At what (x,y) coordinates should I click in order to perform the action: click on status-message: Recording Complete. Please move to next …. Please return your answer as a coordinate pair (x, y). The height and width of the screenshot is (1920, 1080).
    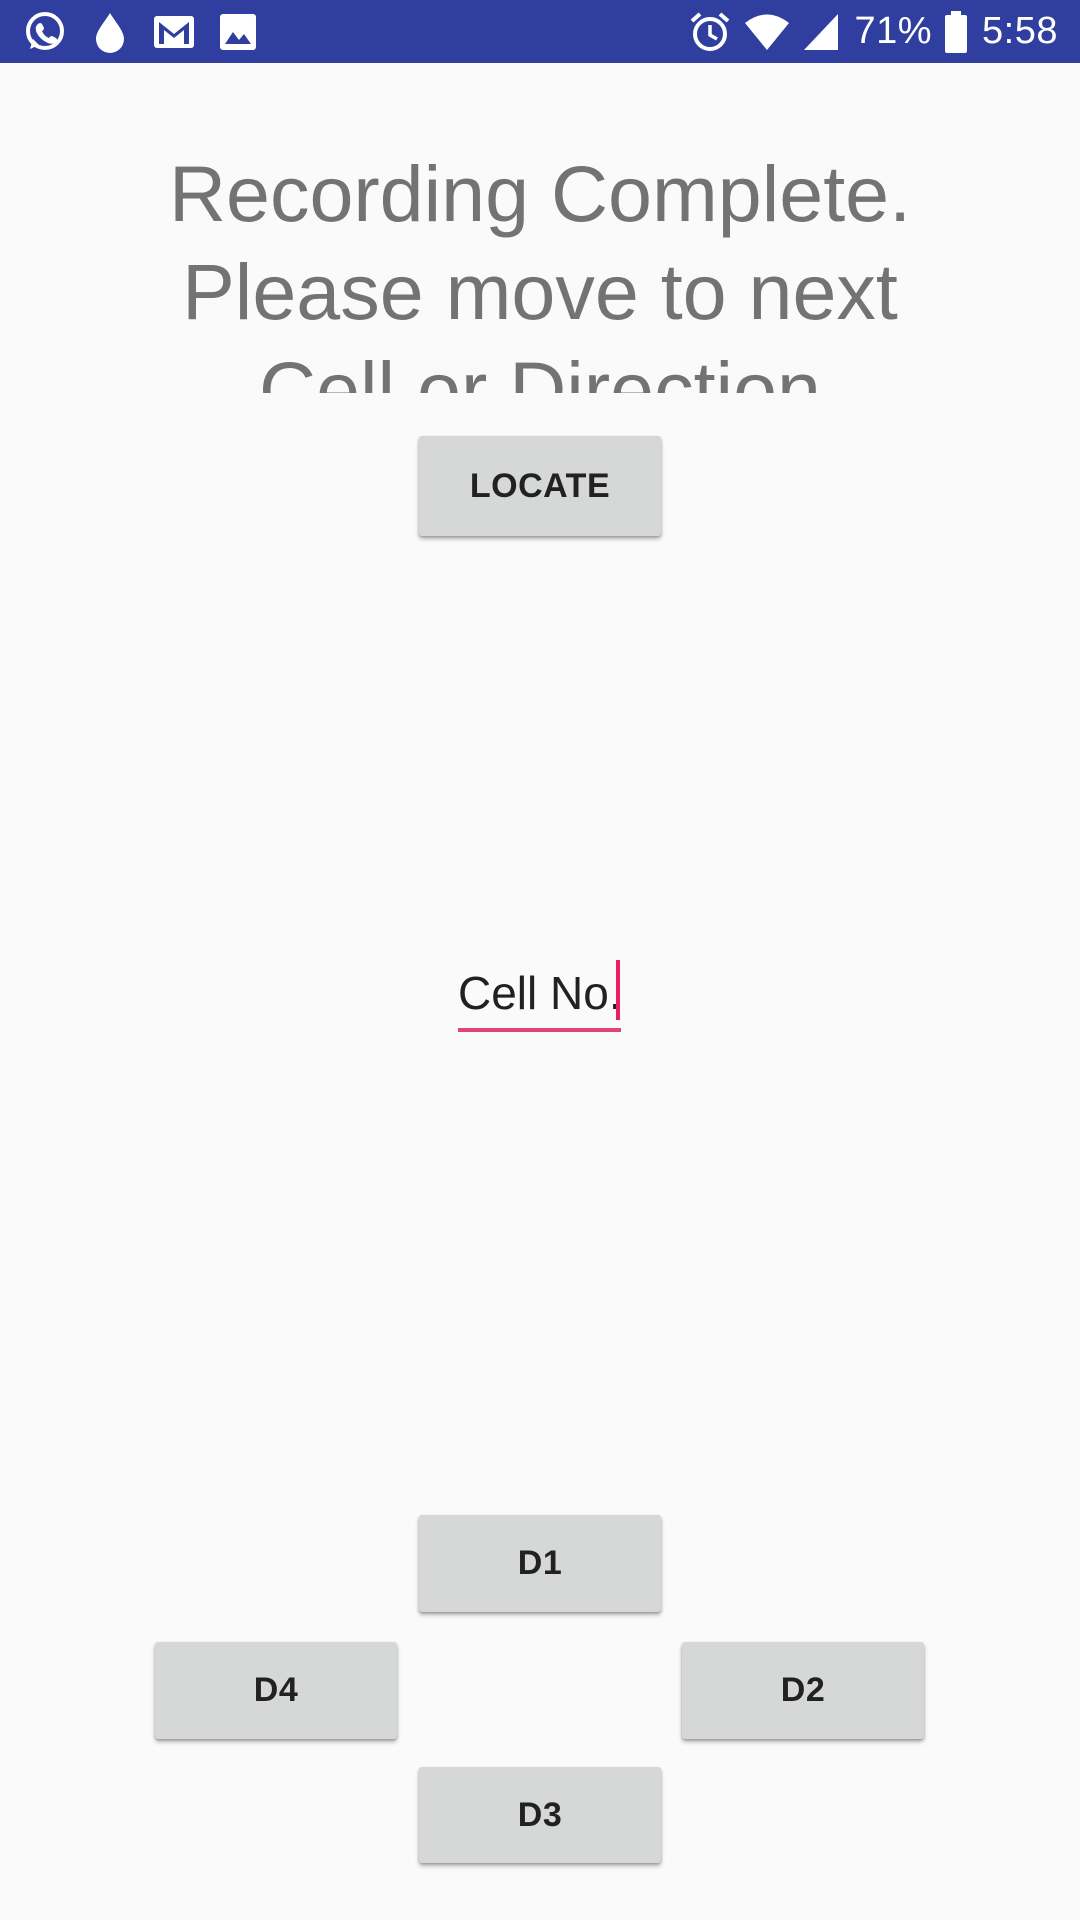
    Looking at the image, I should click on (540, 271).